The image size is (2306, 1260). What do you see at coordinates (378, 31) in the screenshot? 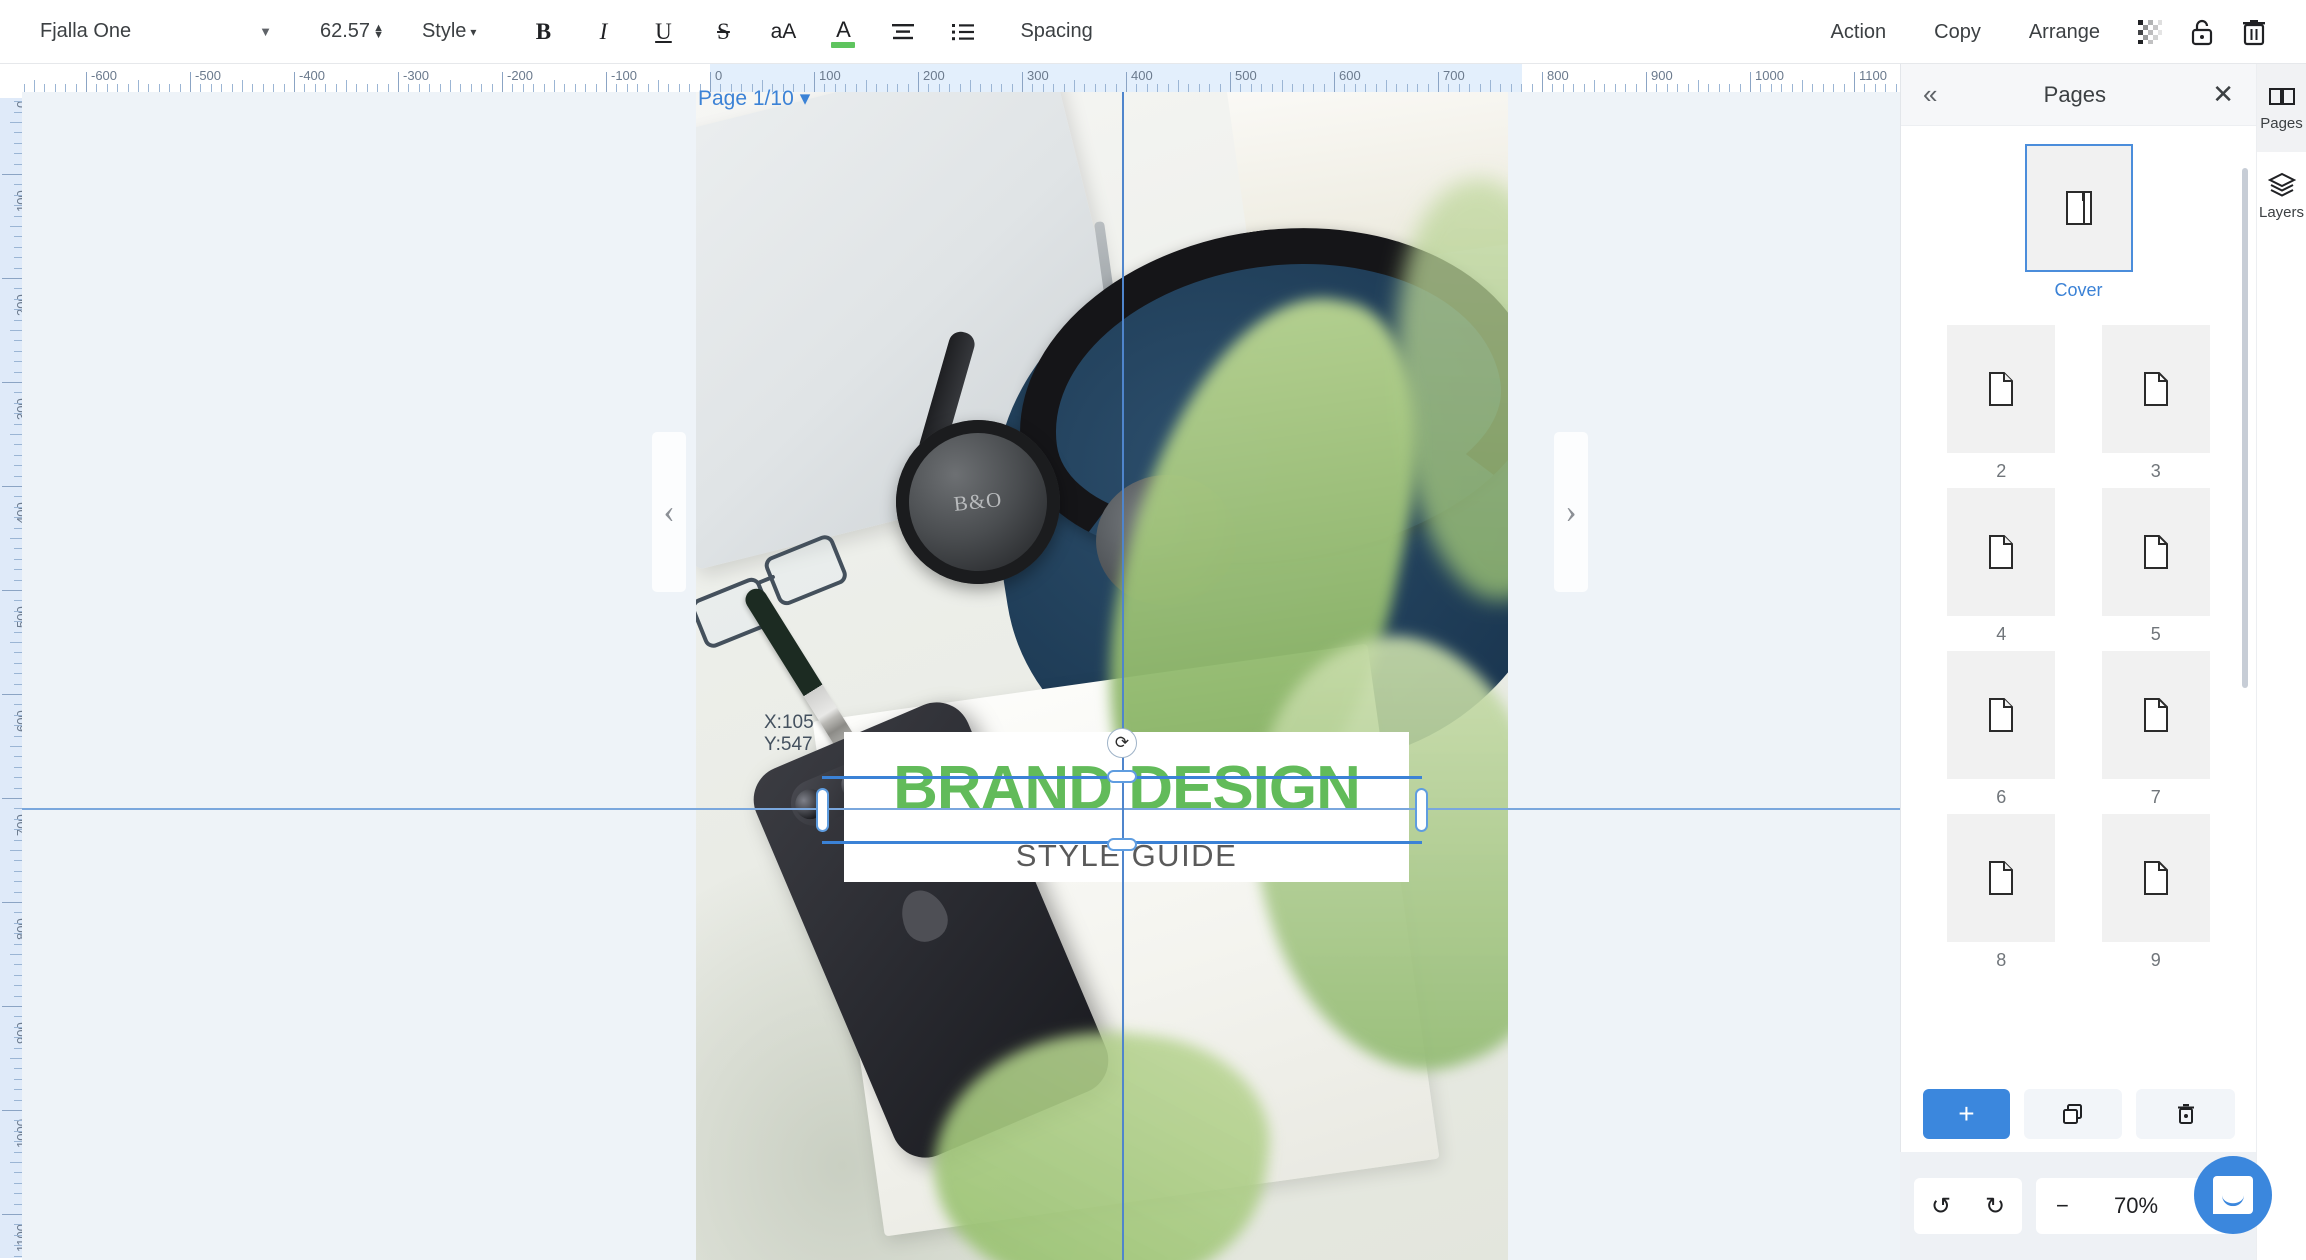
I see `stepper-arrows-icon: ▲ ▼` at bounding box center [378, 31].